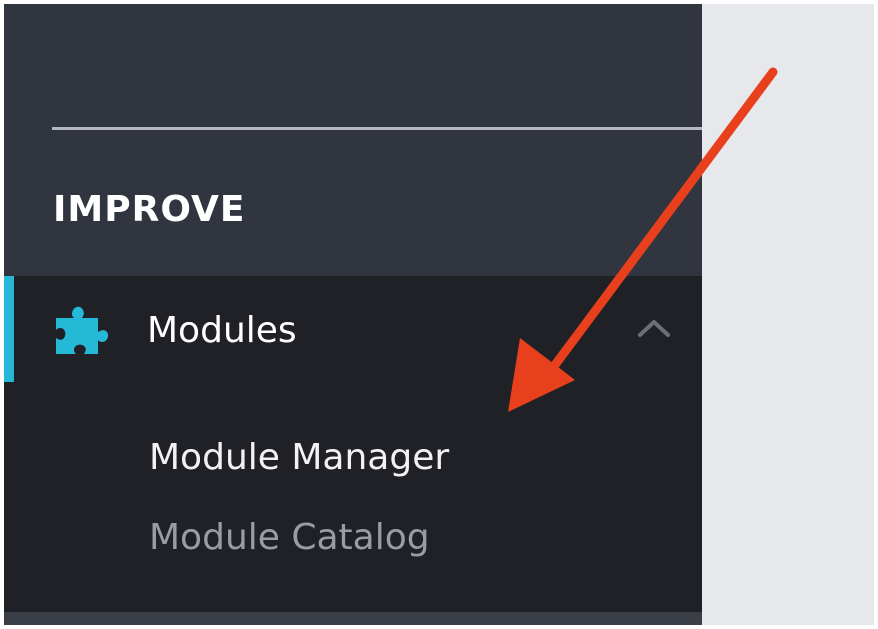 This screenshot has width=878, height=629. What do you see at coordinates (377, 128) in the screenshot?
I see `sidebar-divider` at bounding box center [377, 128].